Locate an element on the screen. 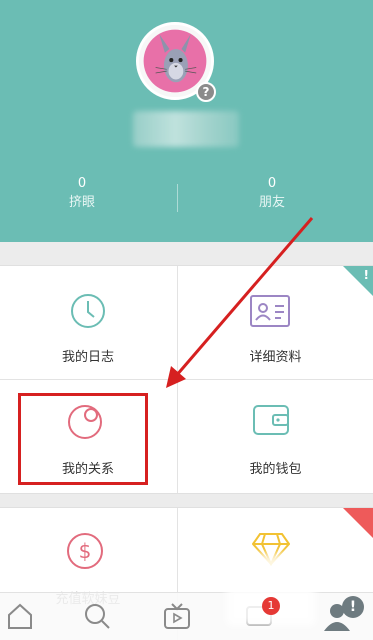  bottom-nav is located at coordinates (186, 616).